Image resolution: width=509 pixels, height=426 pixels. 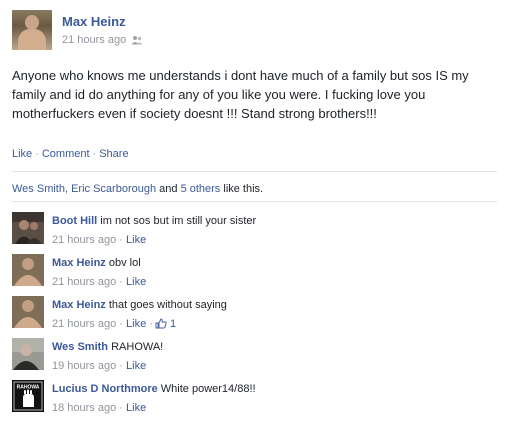 I want to click on avatar-head, so click(x=32, y=22).